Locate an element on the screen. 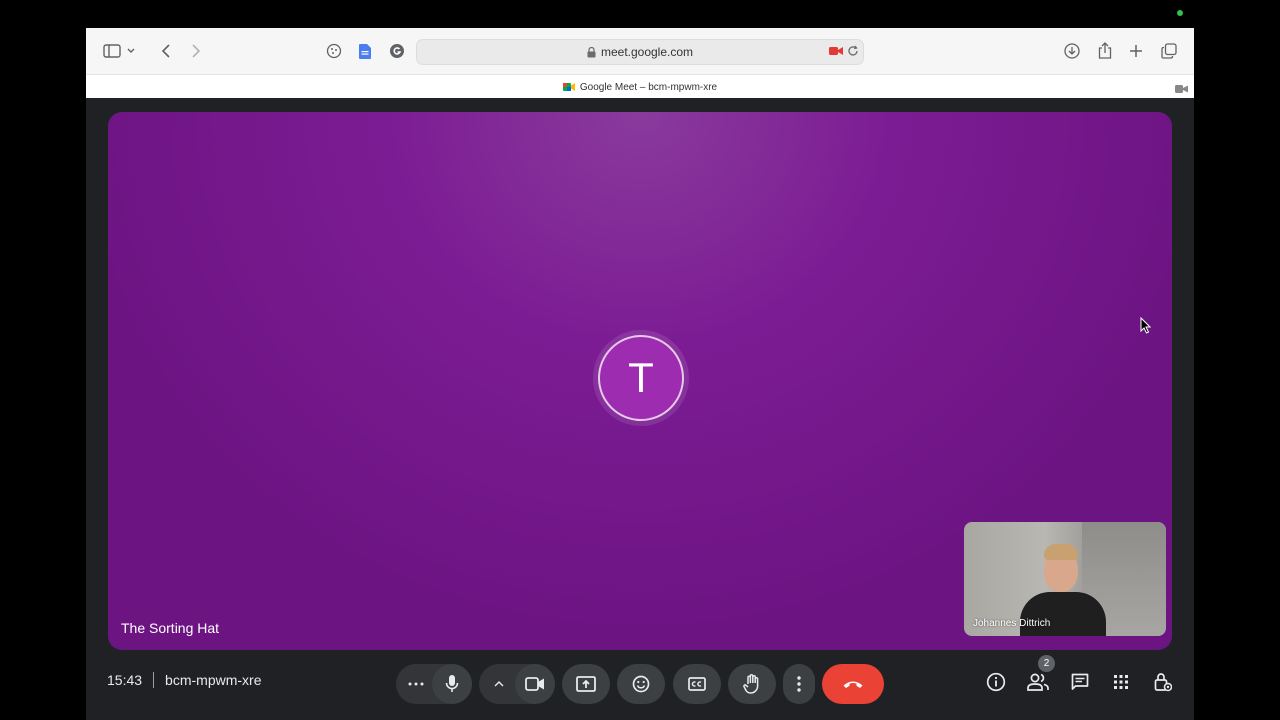 The height and width of the screenshot is (720, 1280). privacy-report-icon is located at coordinates (334, 51).